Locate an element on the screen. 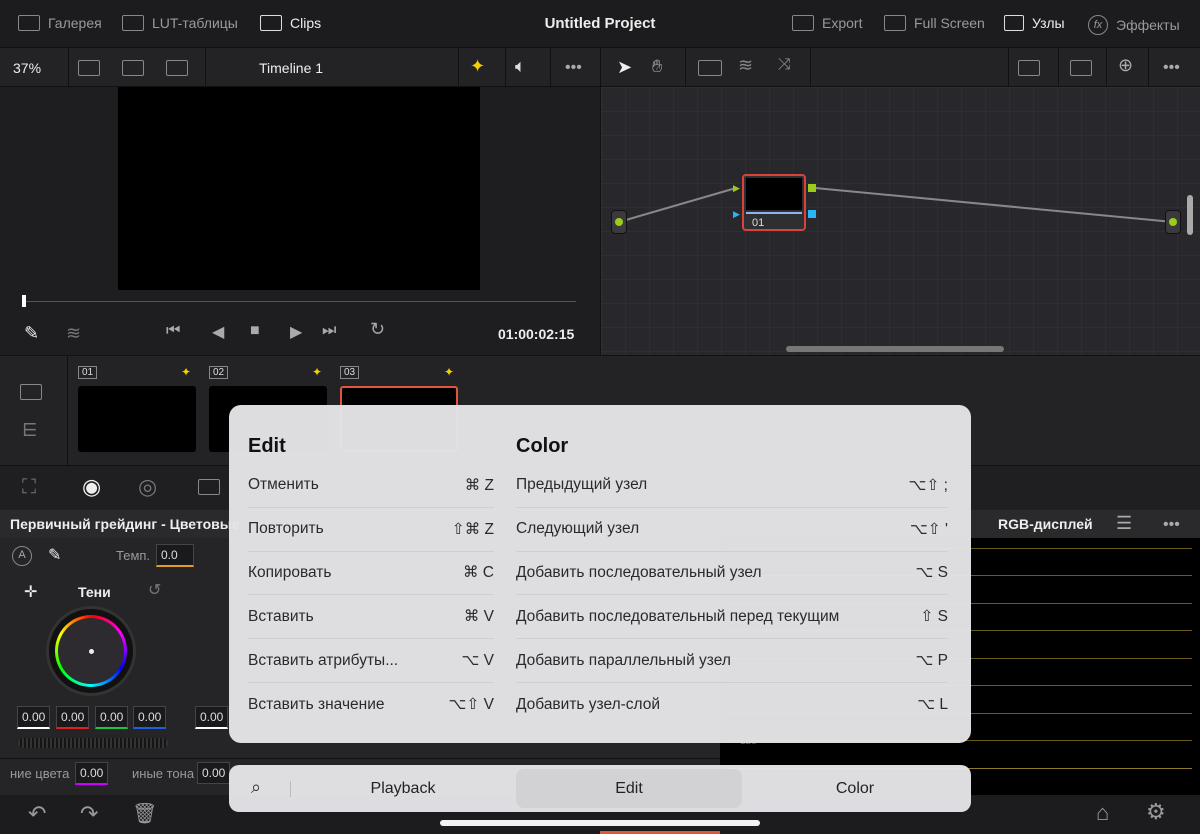 This screenshot has height=834, width=1200. menu-item-shortcut: ⌘ C is located at coordinates (478, 573).